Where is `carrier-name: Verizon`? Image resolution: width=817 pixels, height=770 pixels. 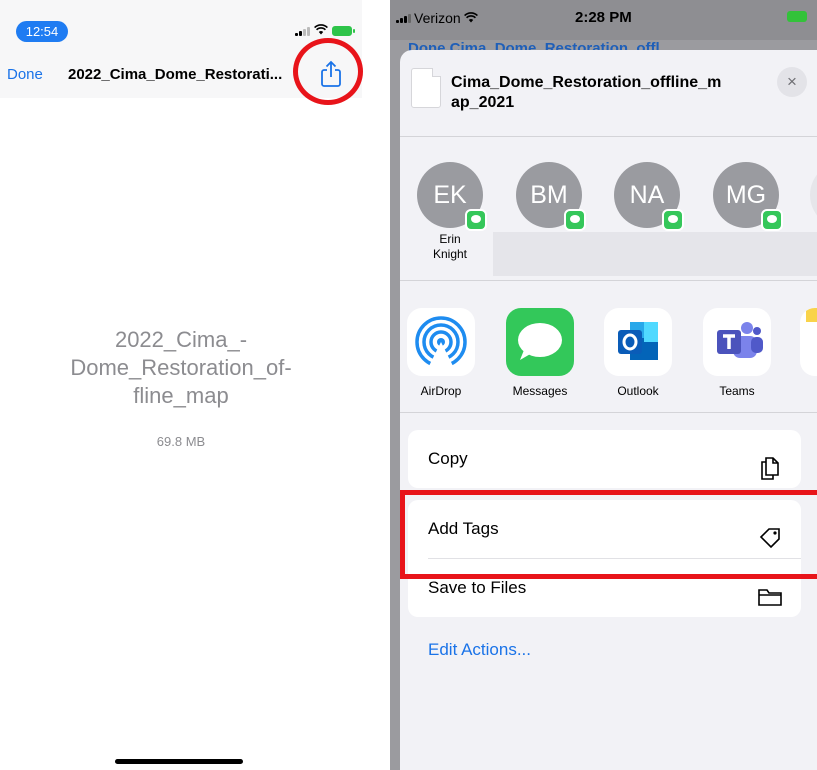
carrier-name: Verizon is located at coordinates (437, 18).